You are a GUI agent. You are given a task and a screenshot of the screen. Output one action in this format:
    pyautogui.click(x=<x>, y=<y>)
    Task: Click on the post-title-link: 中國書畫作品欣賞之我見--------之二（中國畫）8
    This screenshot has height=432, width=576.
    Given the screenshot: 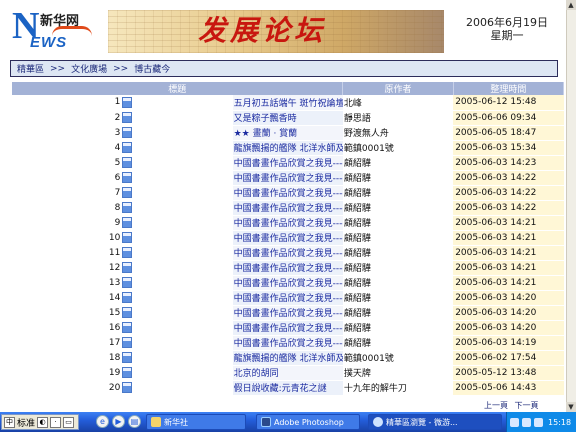 What is the action you would take?
    pyautogui.click(x=288, y=224)
    